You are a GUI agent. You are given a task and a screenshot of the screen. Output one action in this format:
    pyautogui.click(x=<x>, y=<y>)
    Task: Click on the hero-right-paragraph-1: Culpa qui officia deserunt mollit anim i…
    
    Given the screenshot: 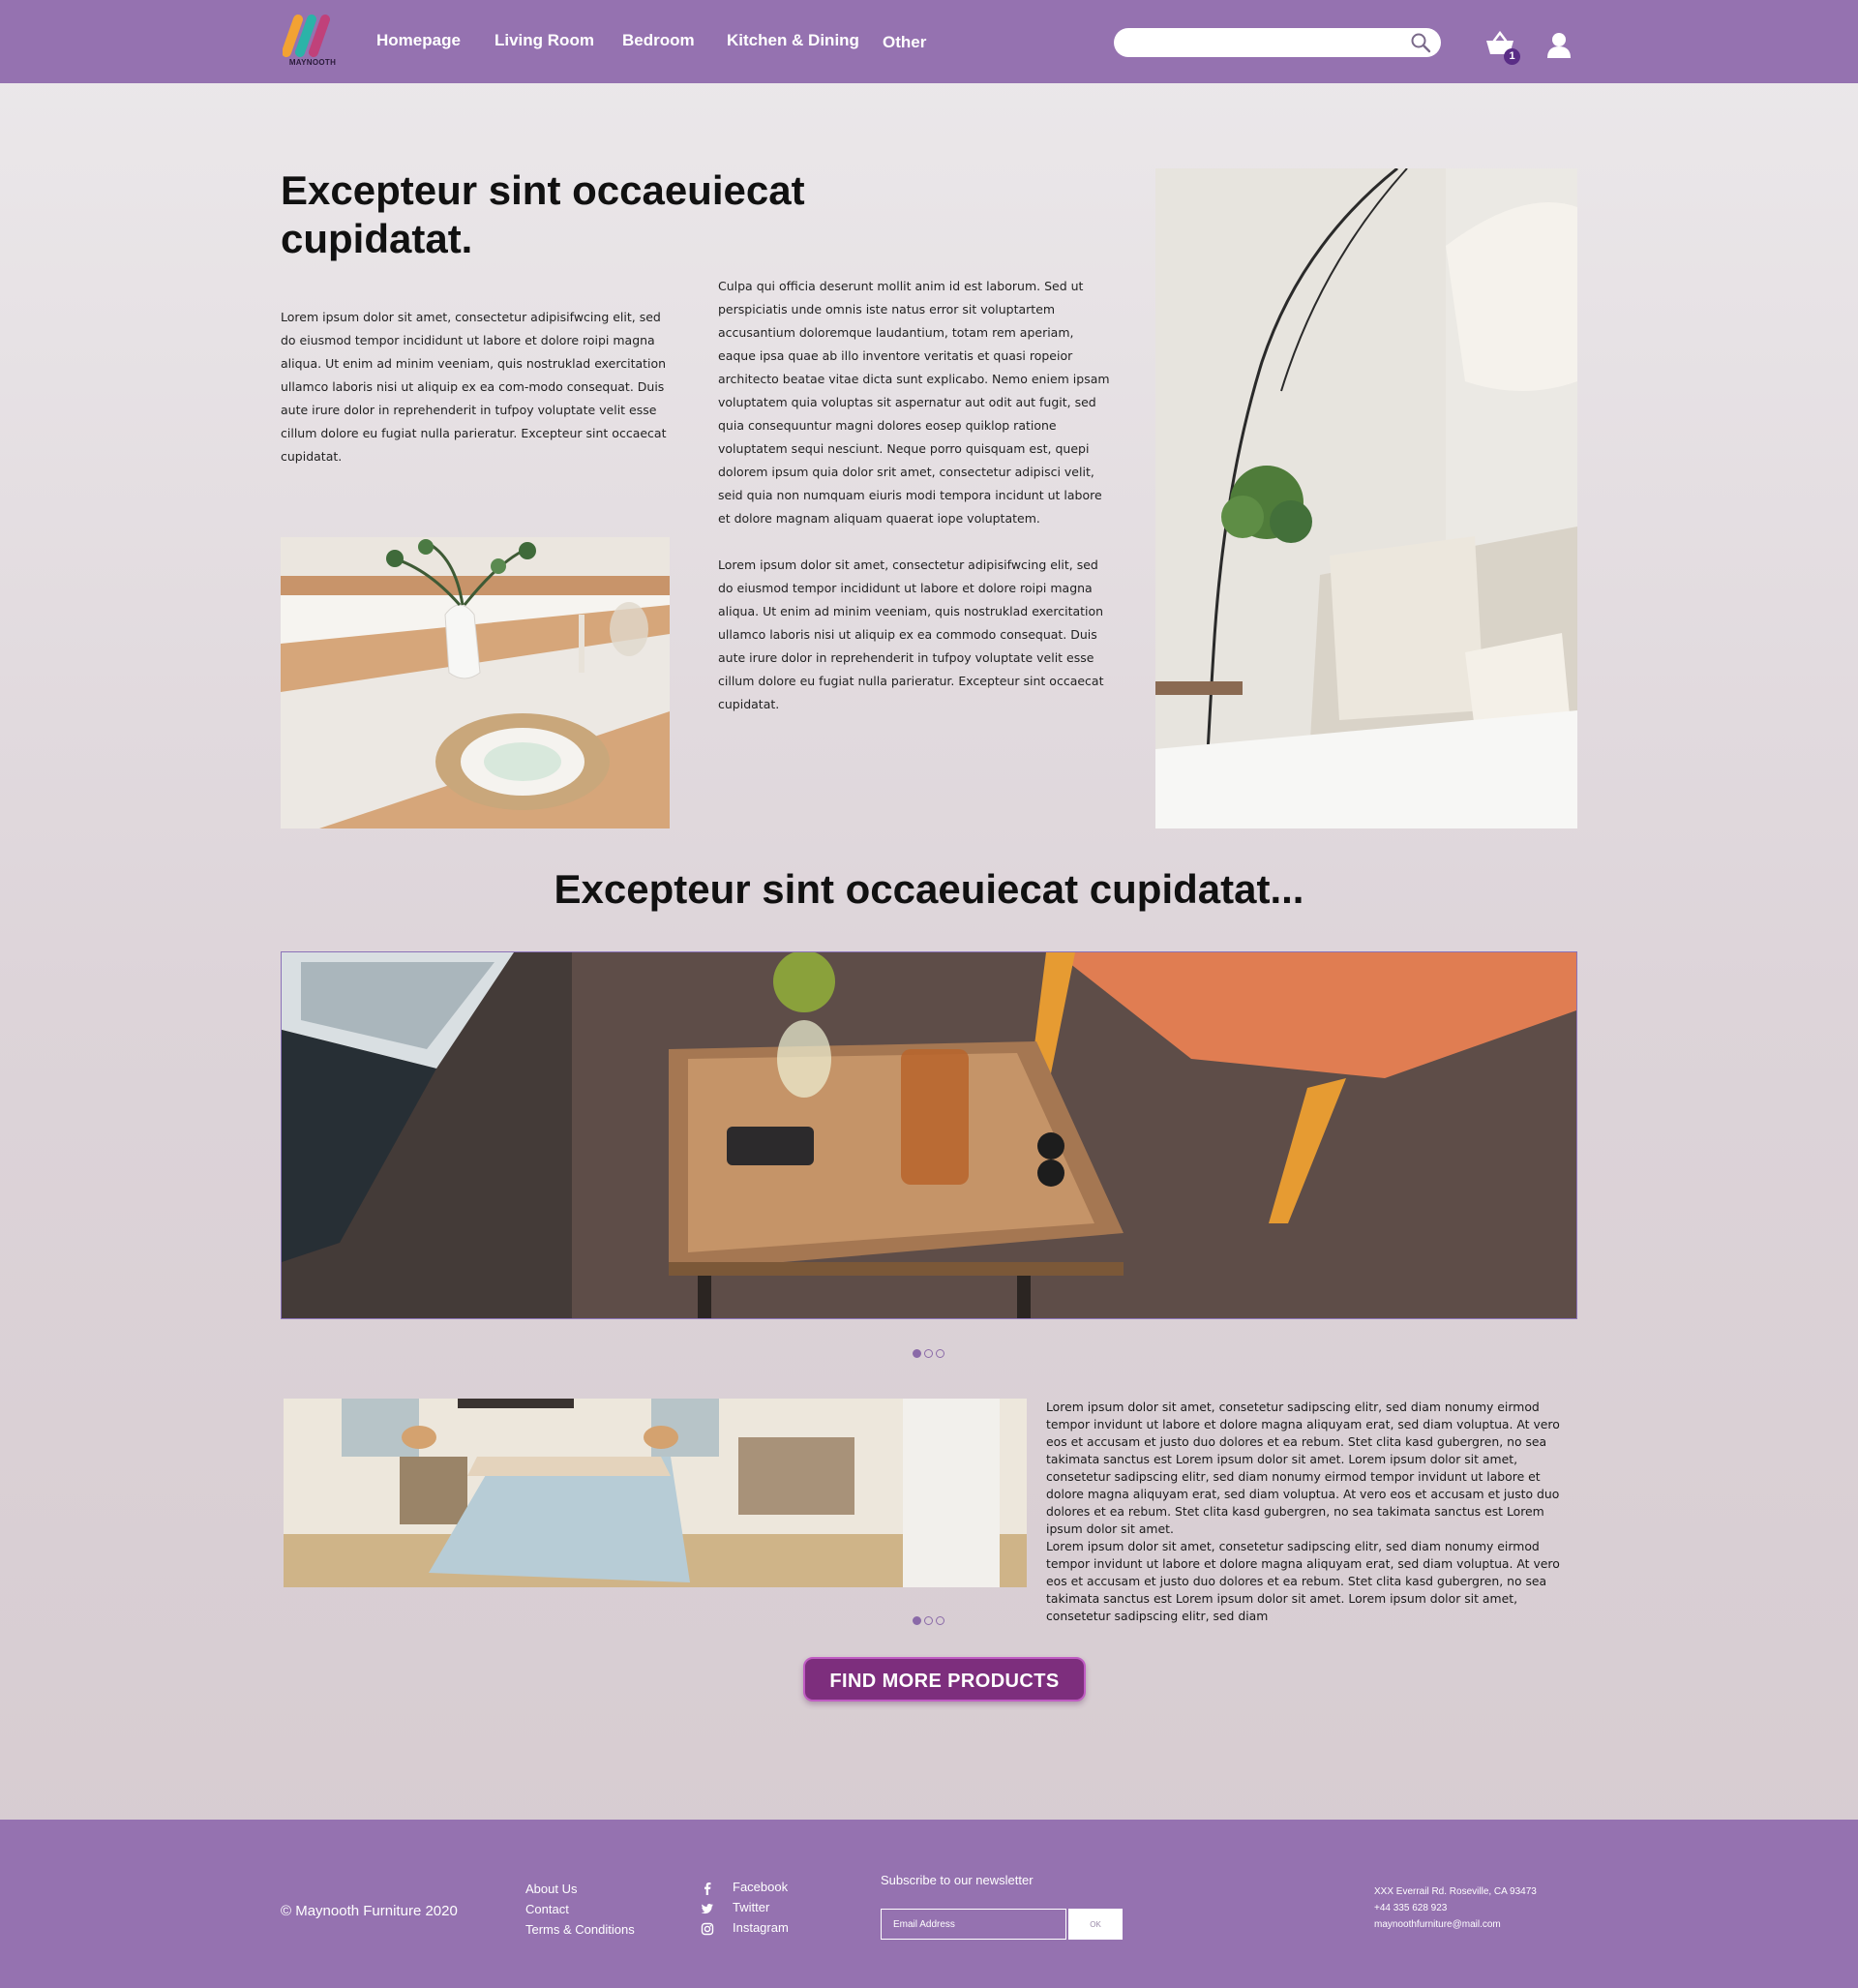 What is the action you would take?
    pyautogui.click(x=914, y=402)
    